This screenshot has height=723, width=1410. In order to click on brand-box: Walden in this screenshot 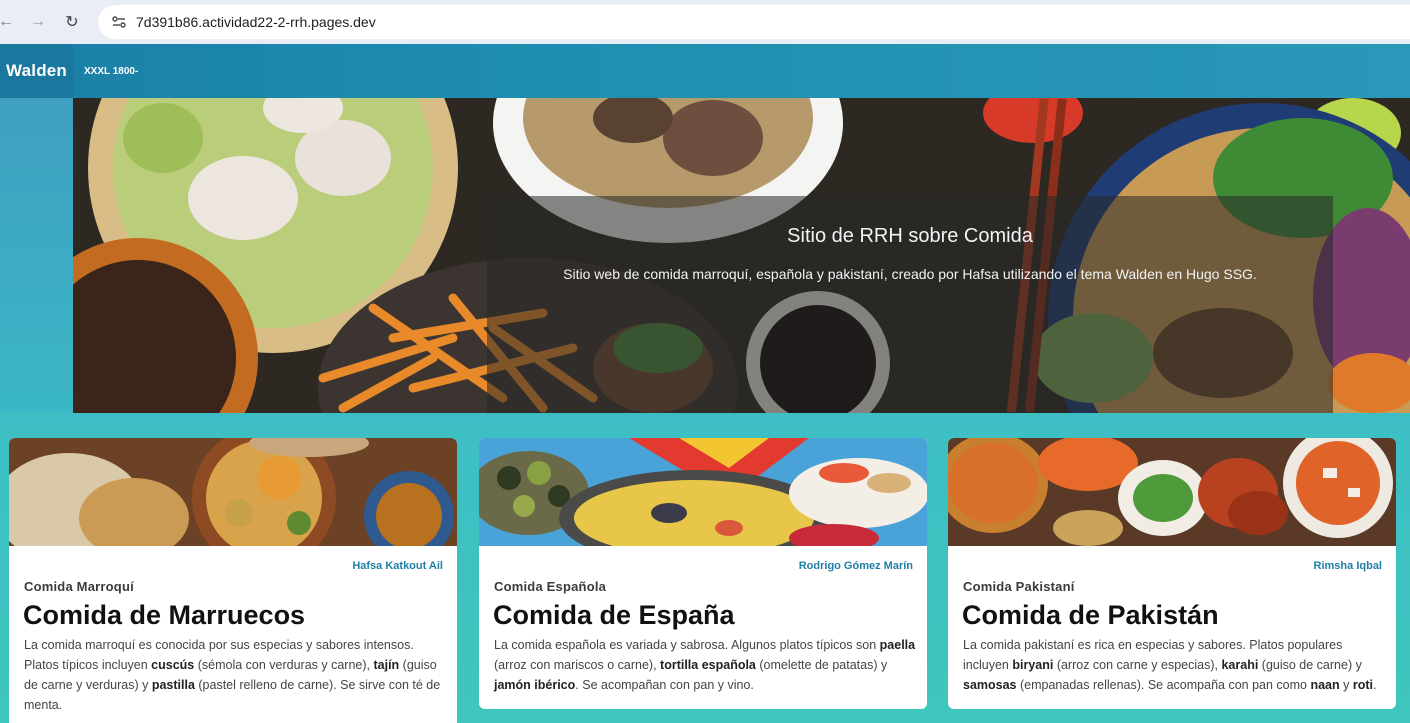, I will do `click(36, 71)`.